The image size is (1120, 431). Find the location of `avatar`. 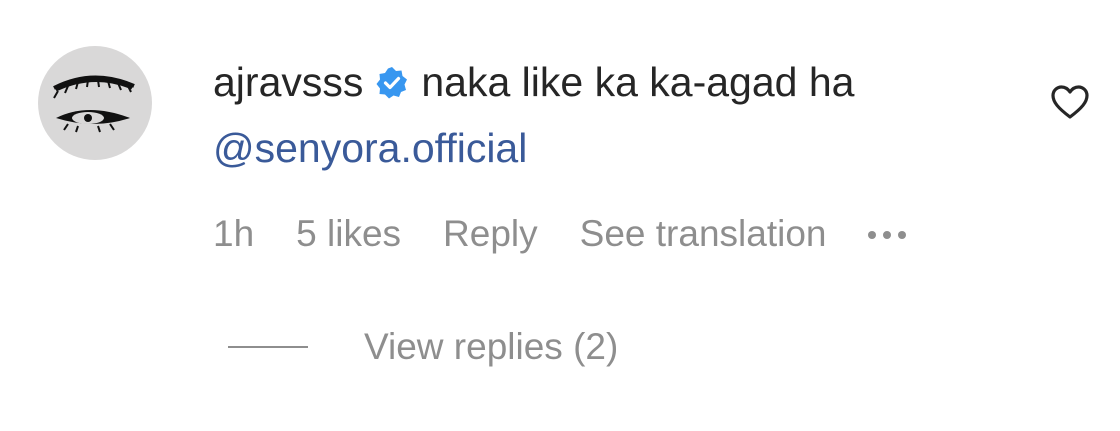

avatar is located at coordinates (95, 103).